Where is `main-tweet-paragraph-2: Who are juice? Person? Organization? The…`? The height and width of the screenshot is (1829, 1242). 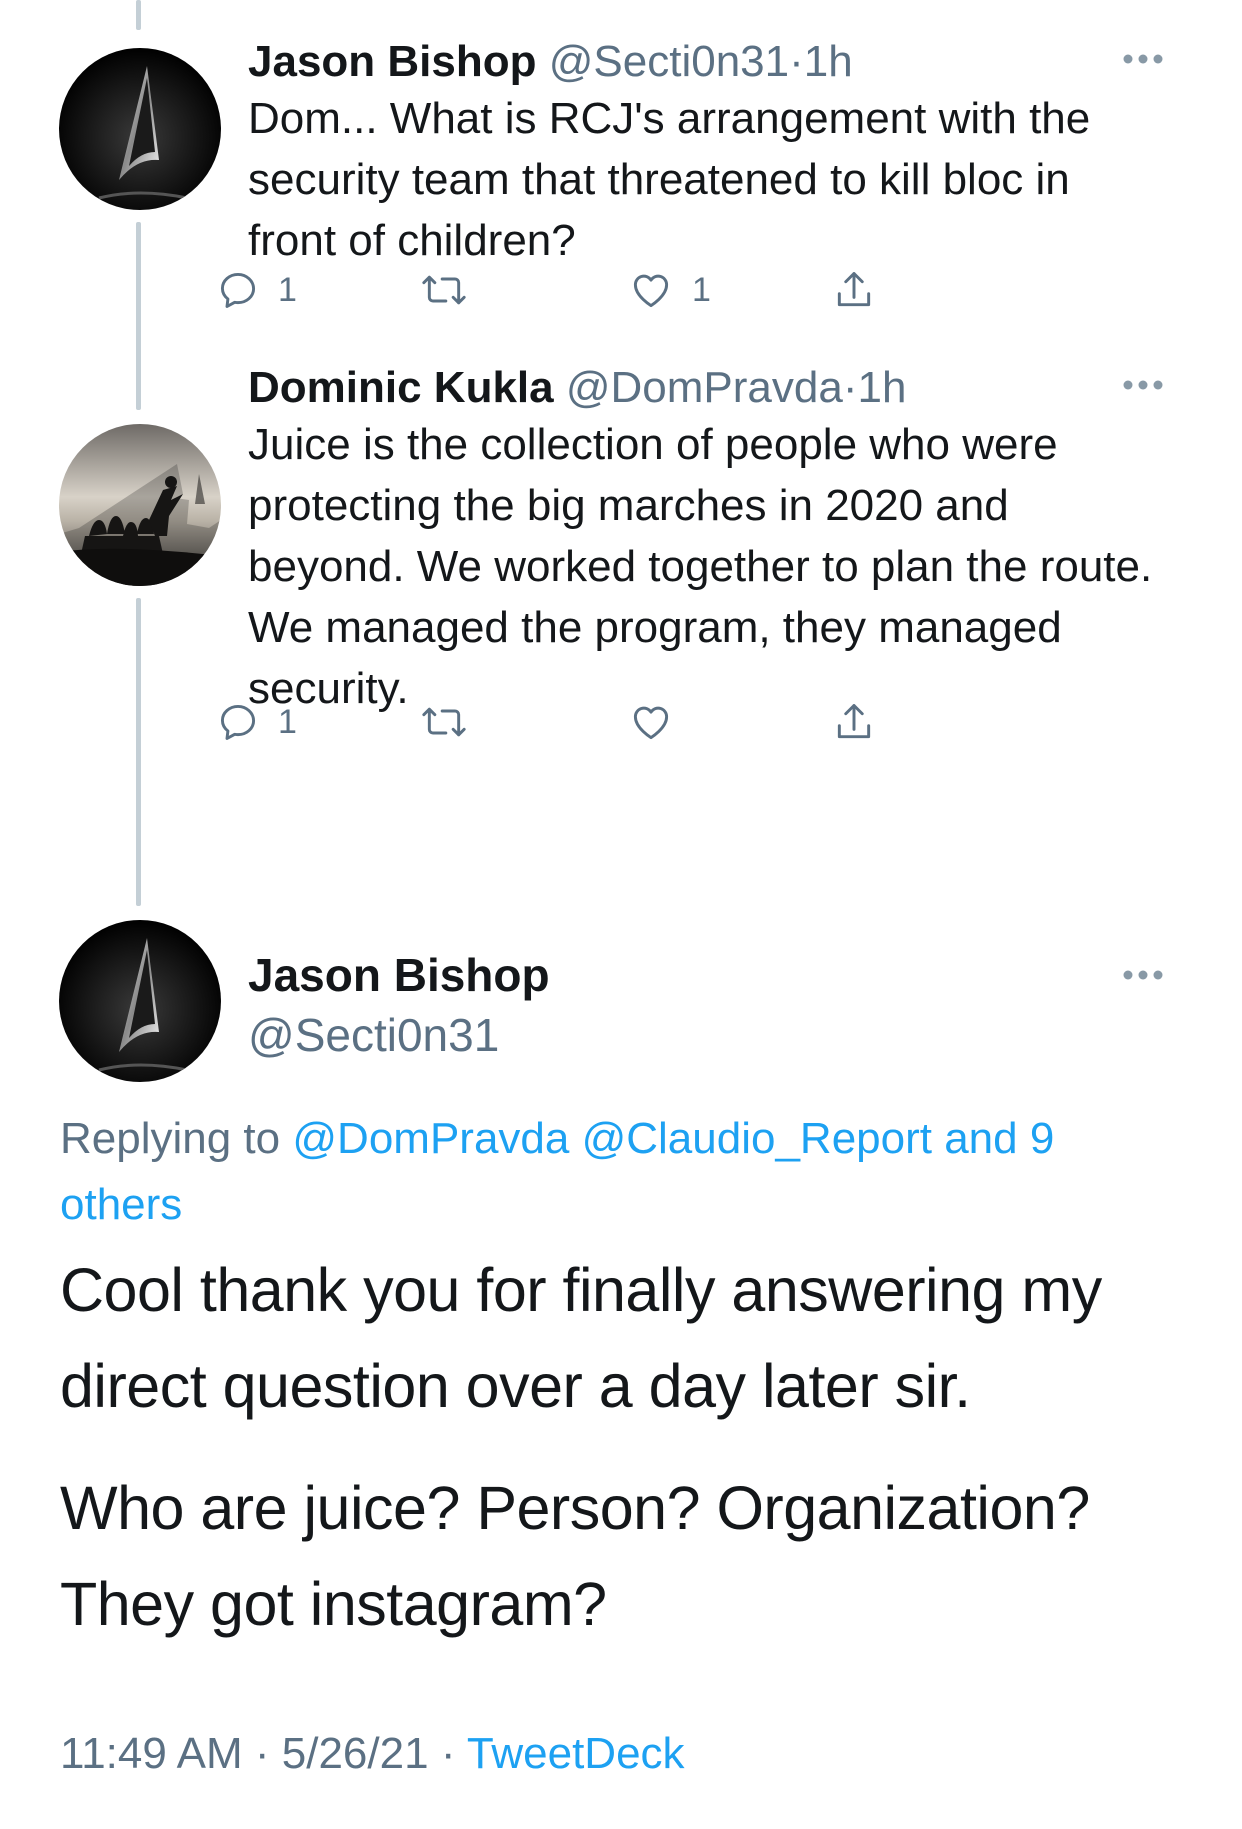
main-tweet-paragraph-2: Who are juice? Person? Organization? The… is located at coordinates (575, 1556).